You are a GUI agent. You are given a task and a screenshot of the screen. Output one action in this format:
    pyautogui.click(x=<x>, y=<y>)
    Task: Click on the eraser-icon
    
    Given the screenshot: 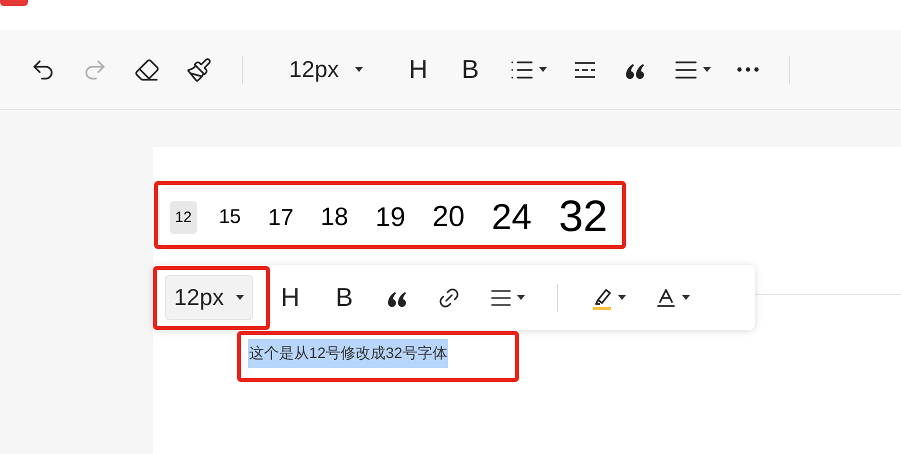 What is the action you would take?
    pyautogui.click(x=147, y=69)
    